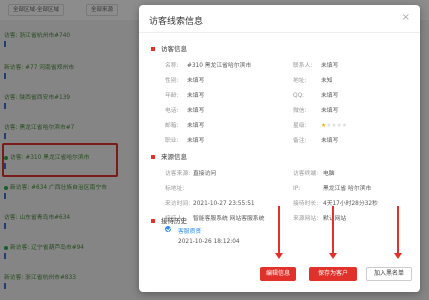 The image size is (429, 300). What do you see at coordinates (278, 274) in the screenshot?
I see `edit-info-button: 编辑信息` at bounding box center [278, 274].